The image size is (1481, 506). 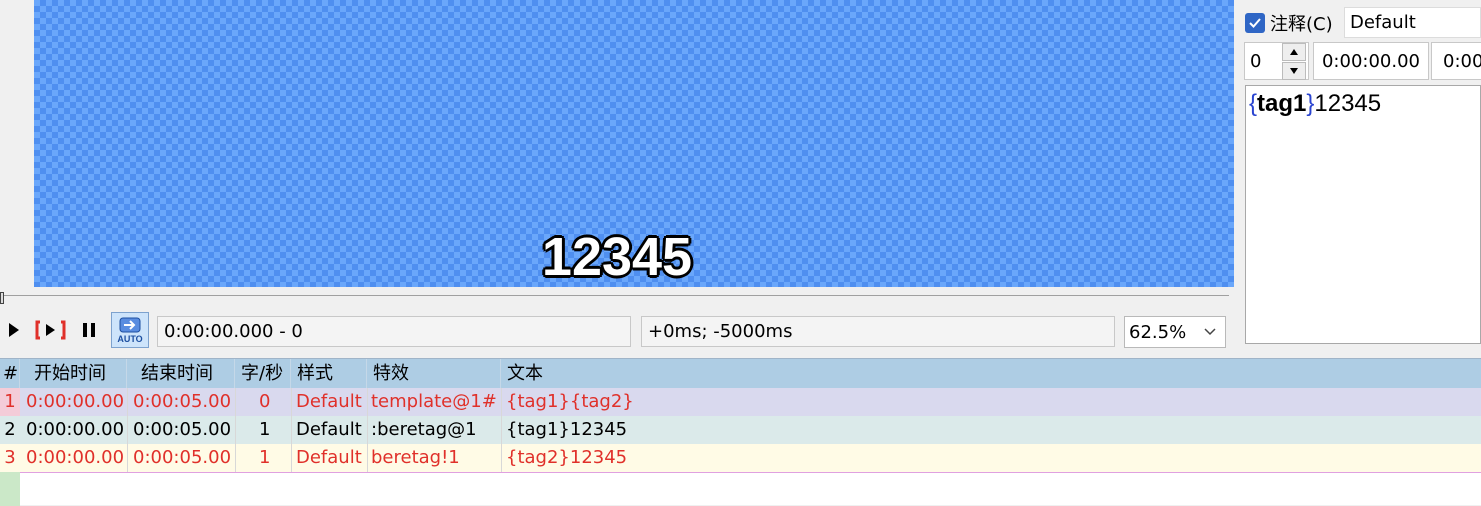 I want to click on col-start-time: 开始时间, so click(x=73, y=373).